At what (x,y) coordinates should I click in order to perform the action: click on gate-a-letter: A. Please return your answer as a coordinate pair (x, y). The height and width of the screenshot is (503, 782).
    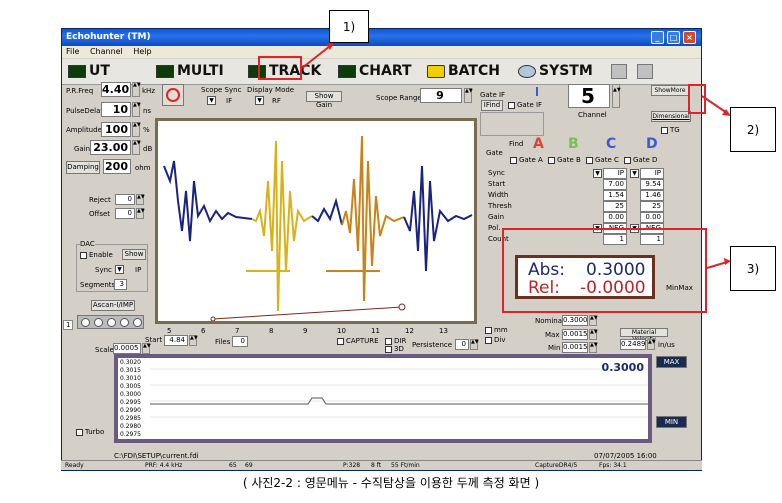
    Looking at the image, I should click on (538, 144).